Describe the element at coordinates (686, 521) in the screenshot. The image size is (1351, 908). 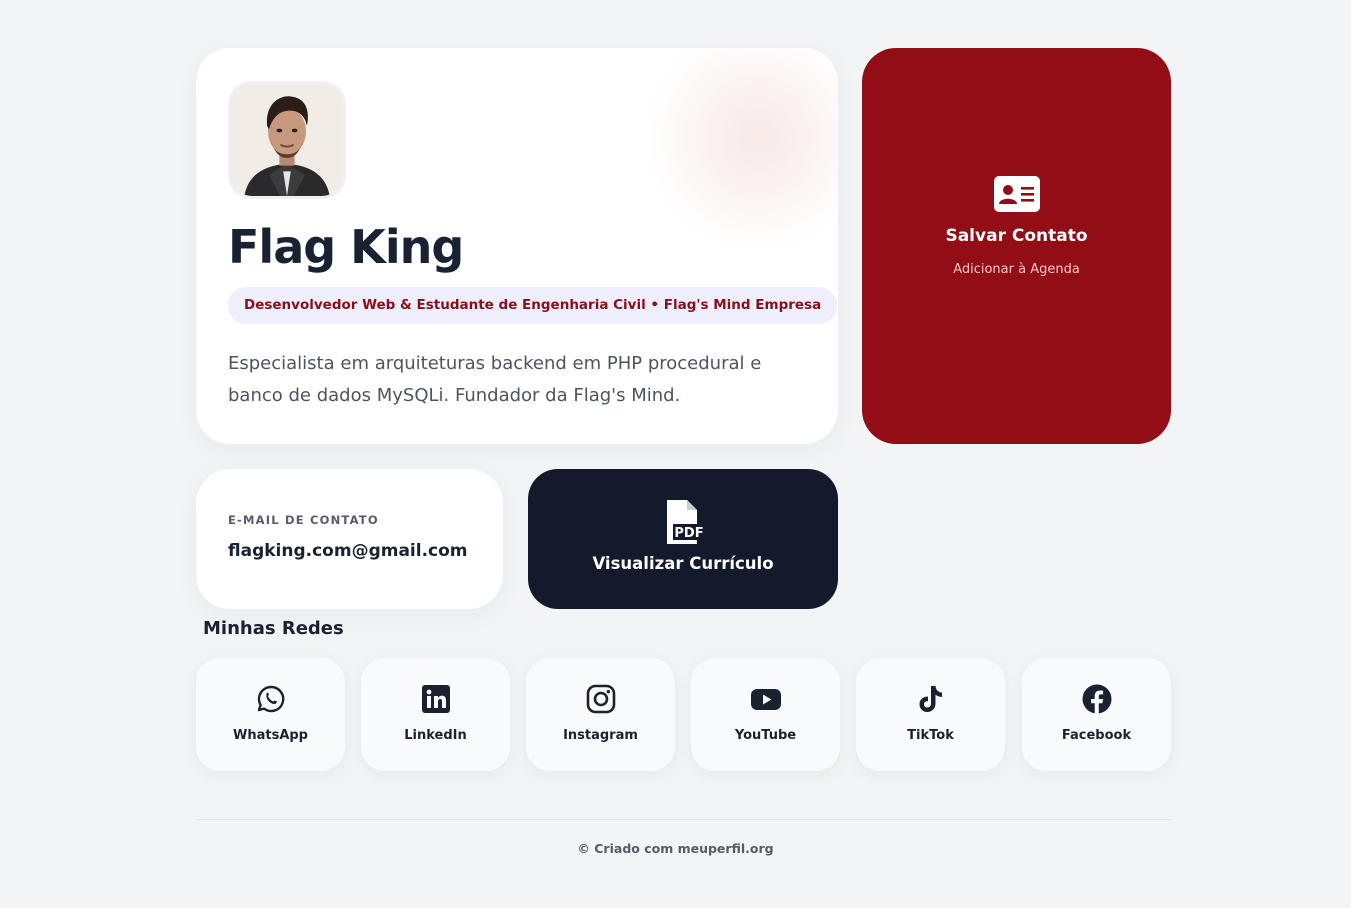
I see `pdf-file-icon: PDF` at that location.